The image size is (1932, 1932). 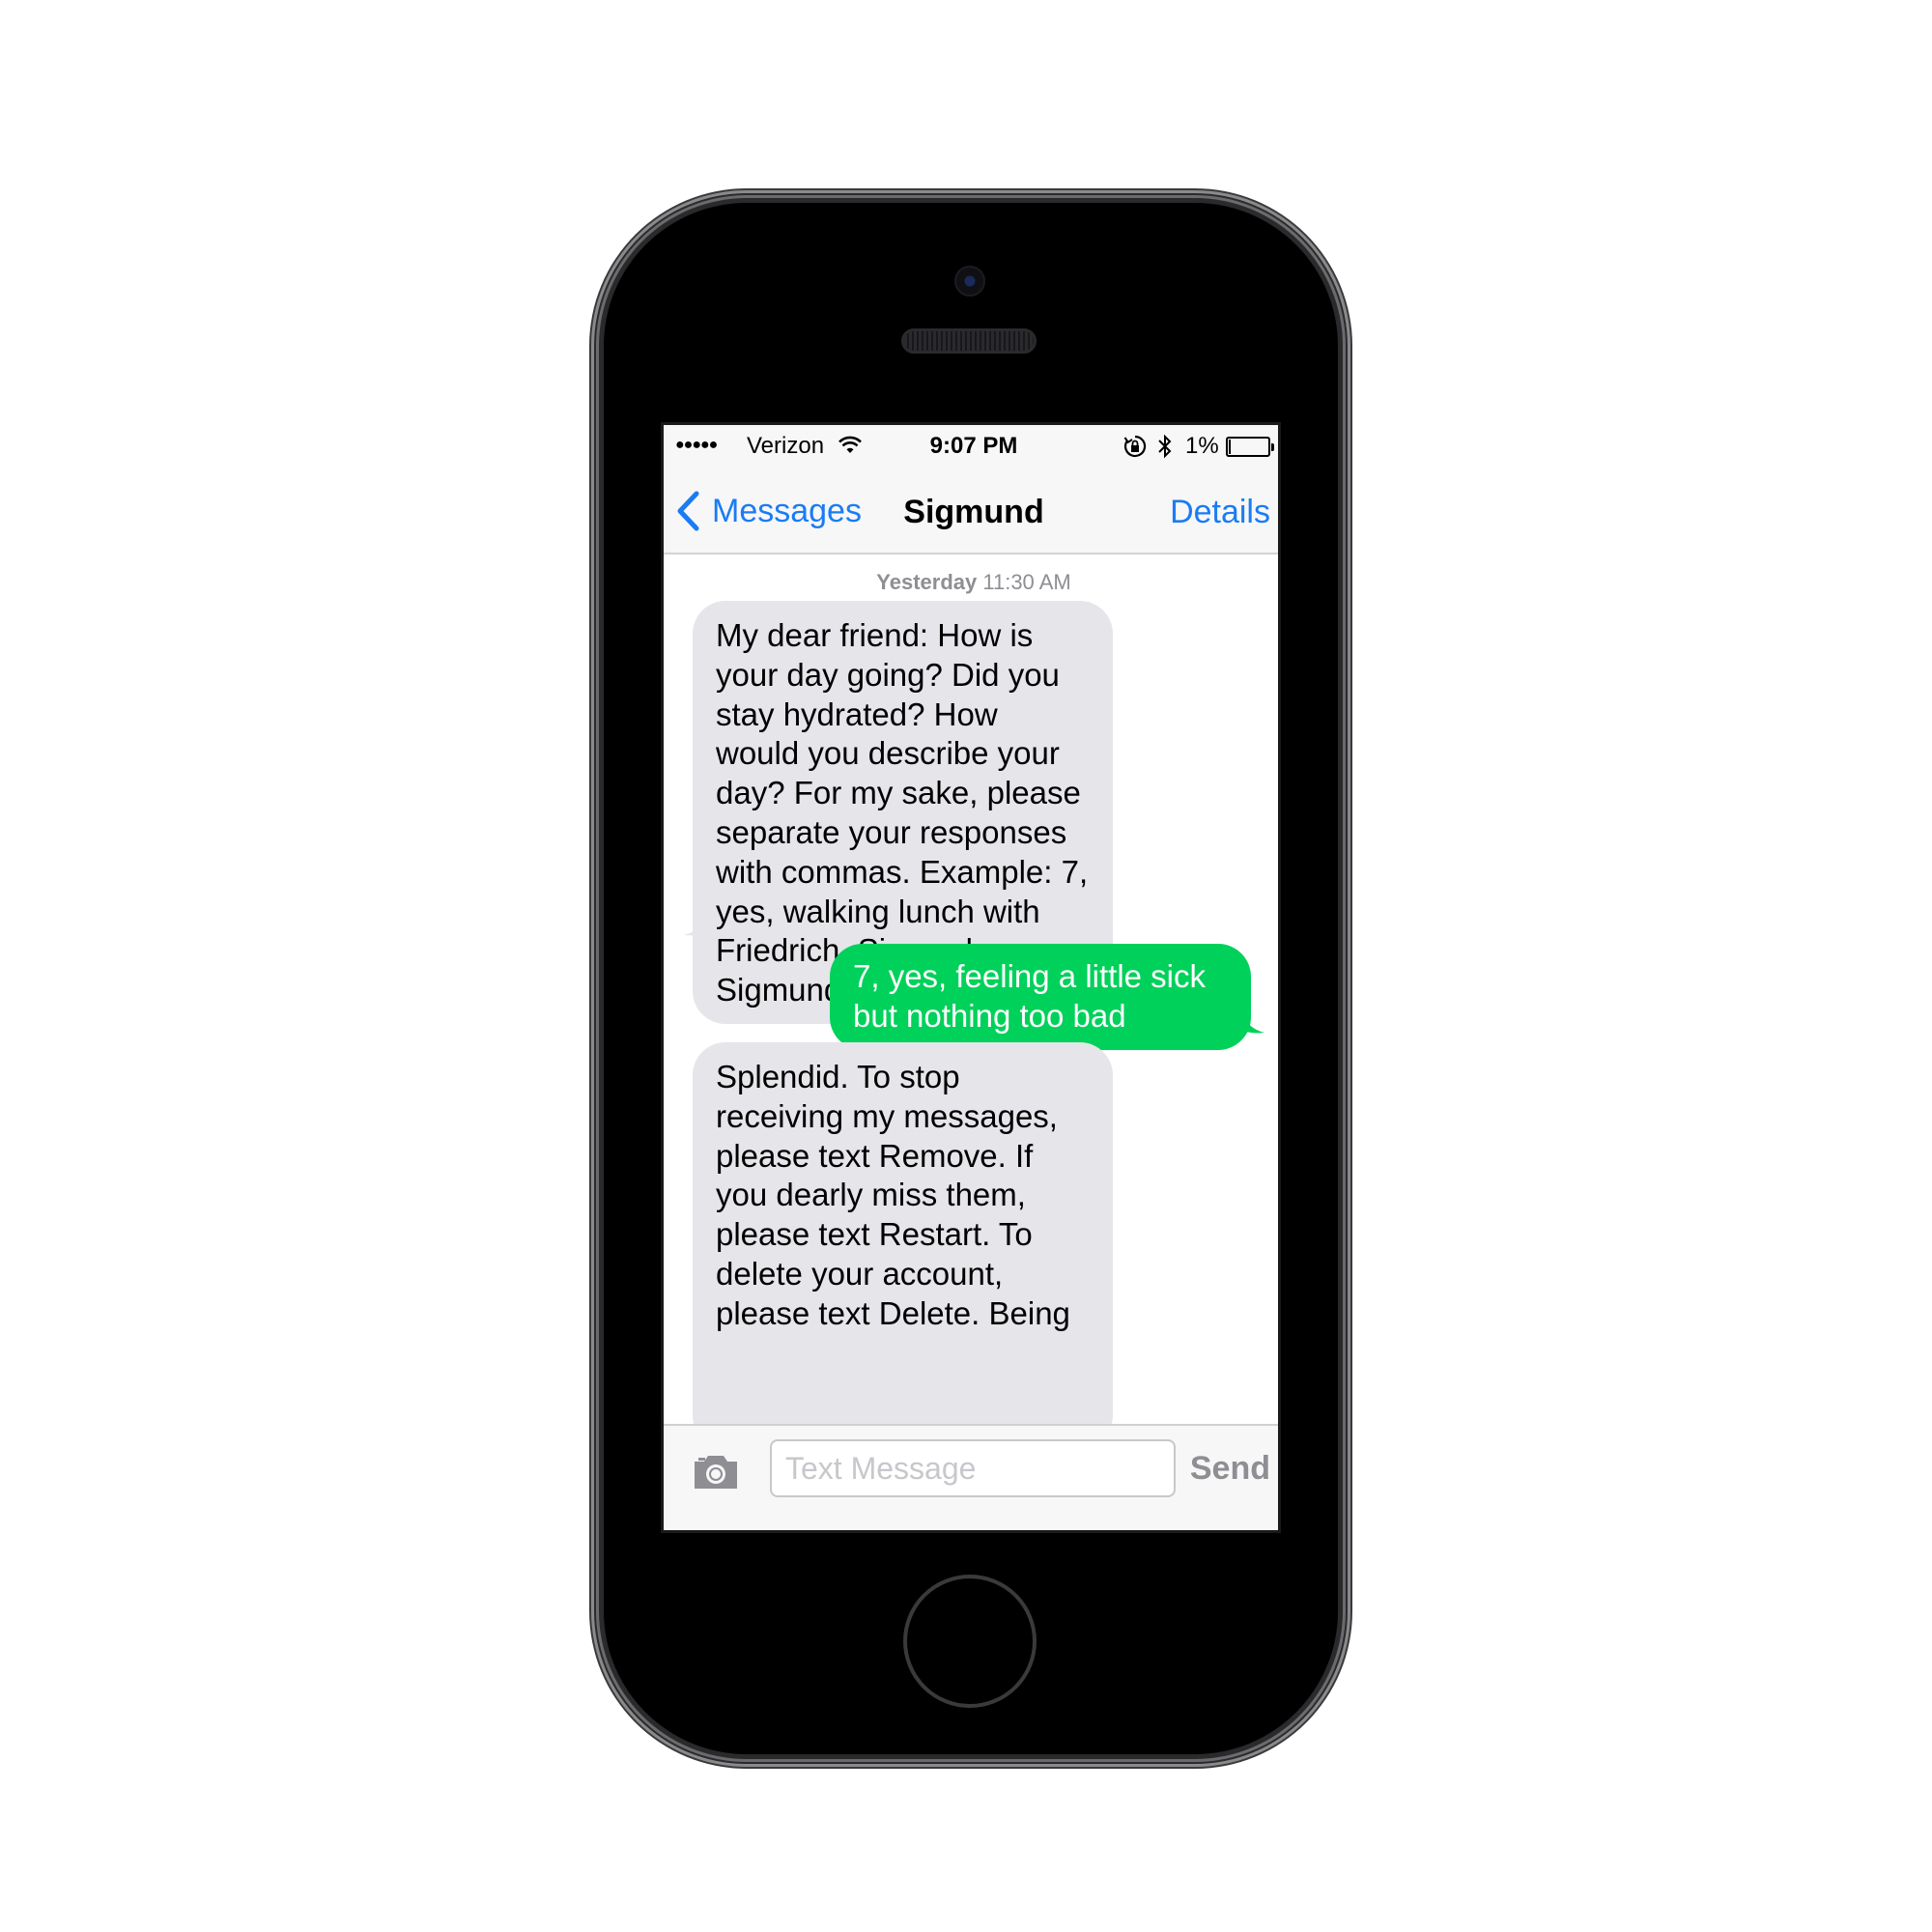 What do you see at coordinates (1230, 1469) in the screenshot?
I see `send-button: Send` at bounding box center [1230, 1469].